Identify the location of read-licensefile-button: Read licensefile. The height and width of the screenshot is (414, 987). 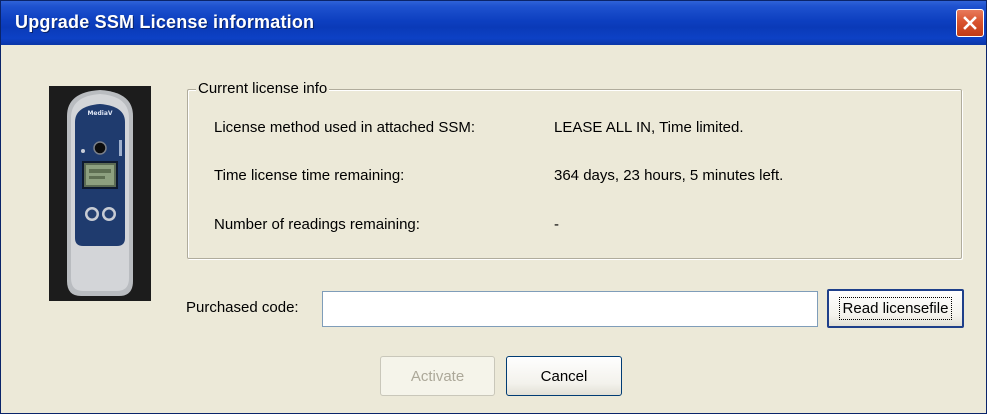
(895, 308).